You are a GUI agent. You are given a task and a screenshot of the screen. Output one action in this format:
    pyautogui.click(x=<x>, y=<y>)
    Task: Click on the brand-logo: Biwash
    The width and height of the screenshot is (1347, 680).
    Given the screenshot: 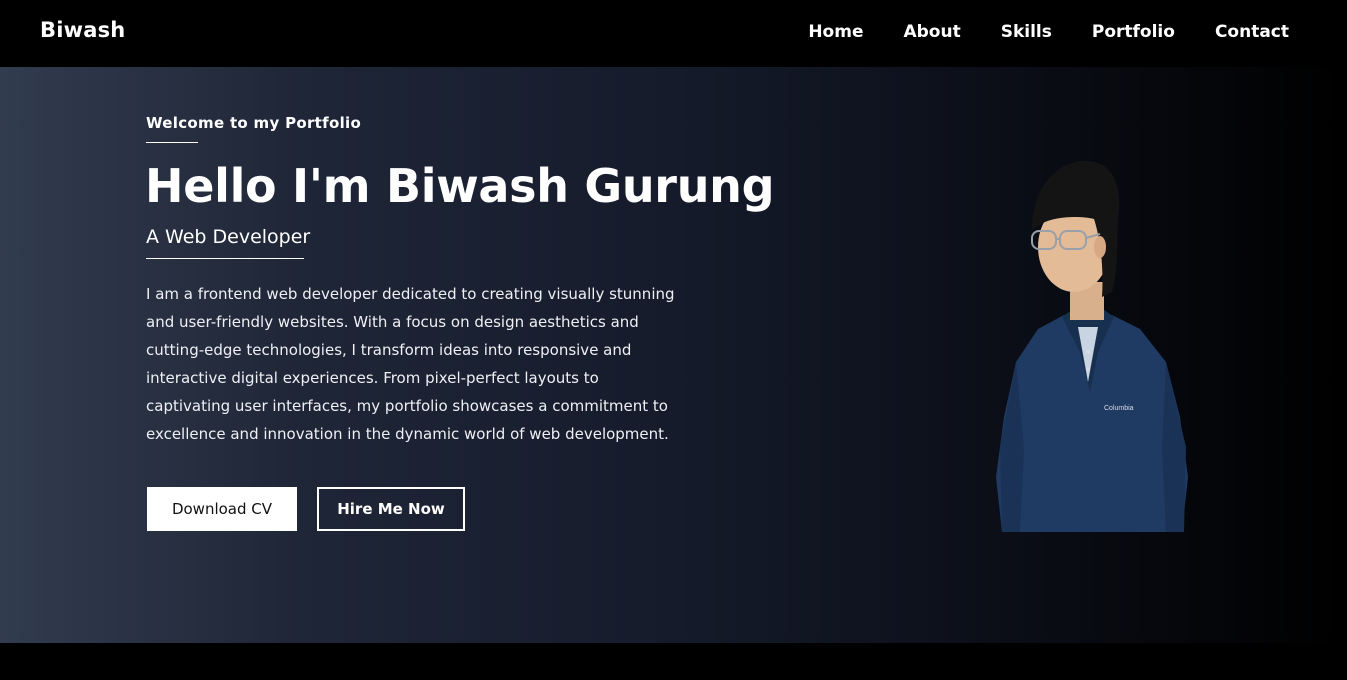 What is the action you would take?
    pyautogui.click(x=82, y=30)
    